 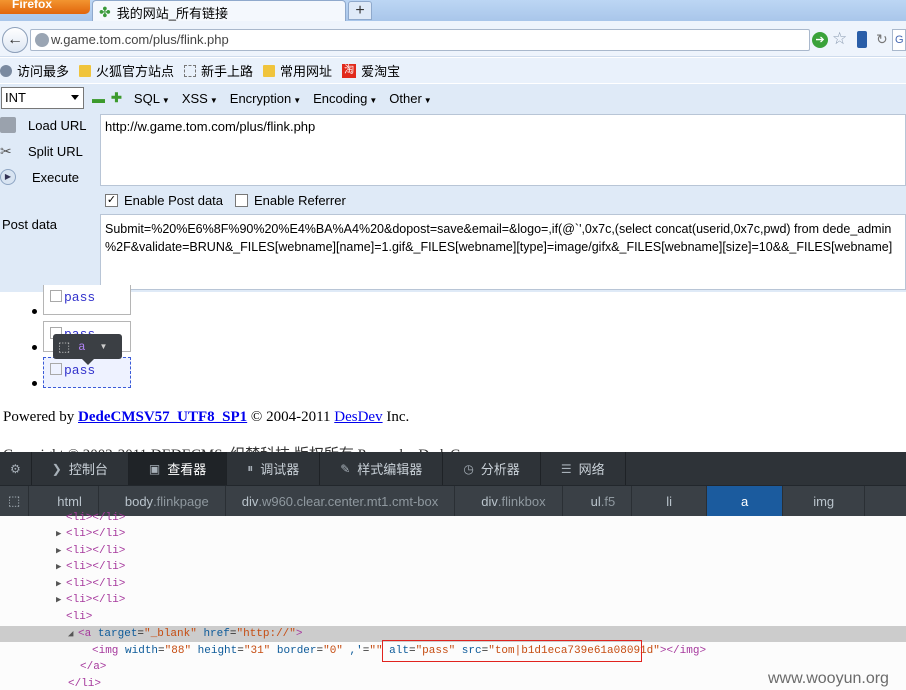 What do you see at coordinates (274, 468) in the screenshot?
I see `tab-debugger: ⏸ 调试器` at bounding box center [274, 468].